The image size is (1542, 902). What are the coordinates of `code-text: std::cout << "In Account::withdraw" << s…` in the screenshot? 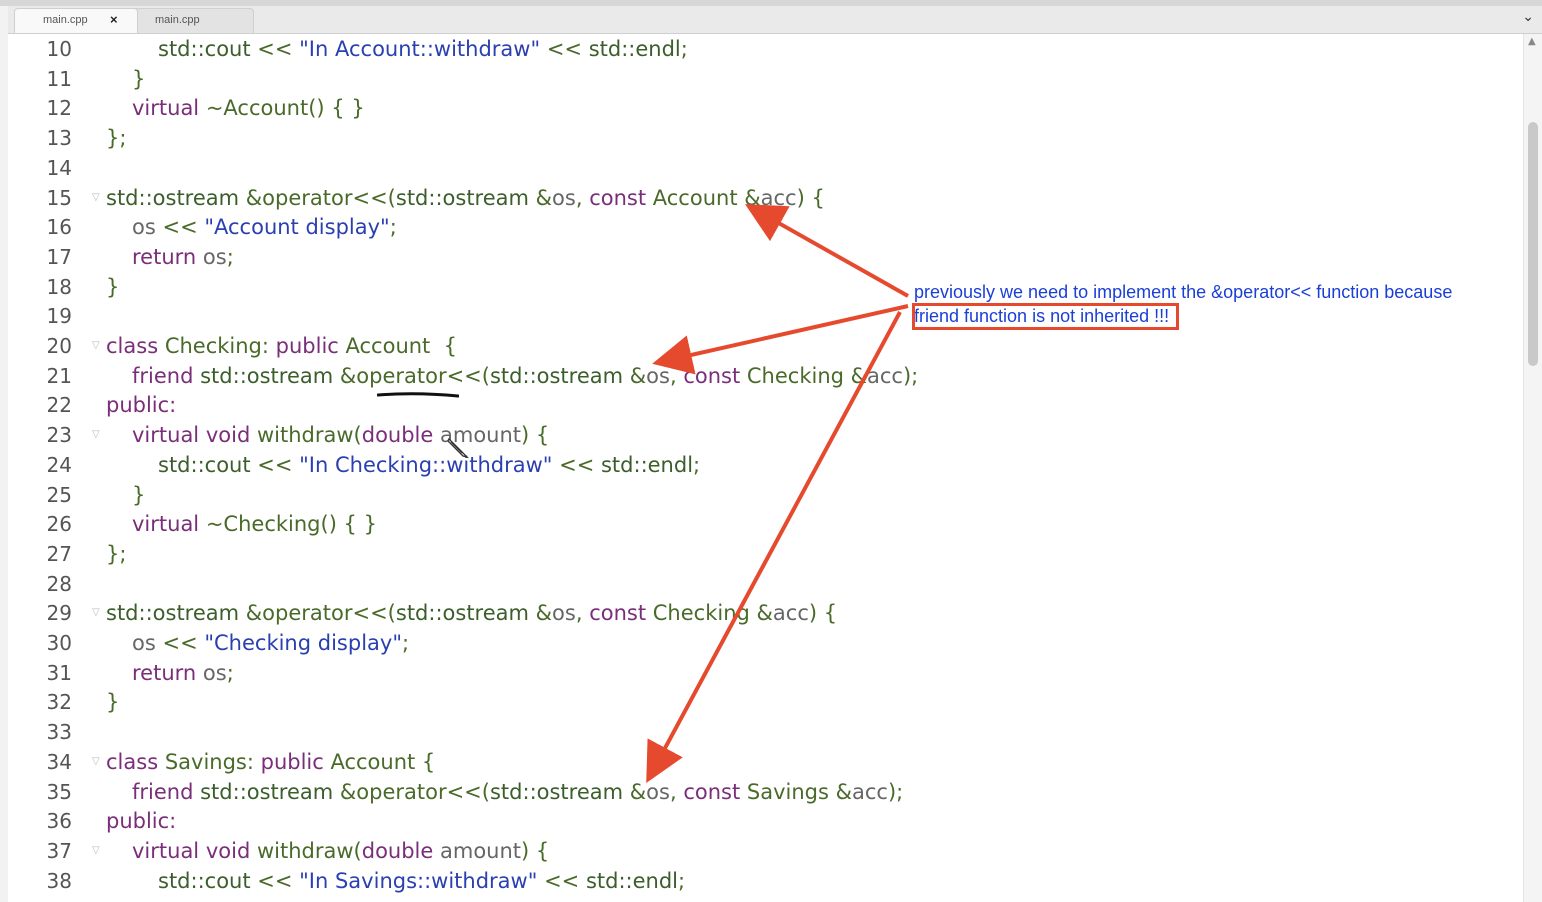 It's located at (423, 49).